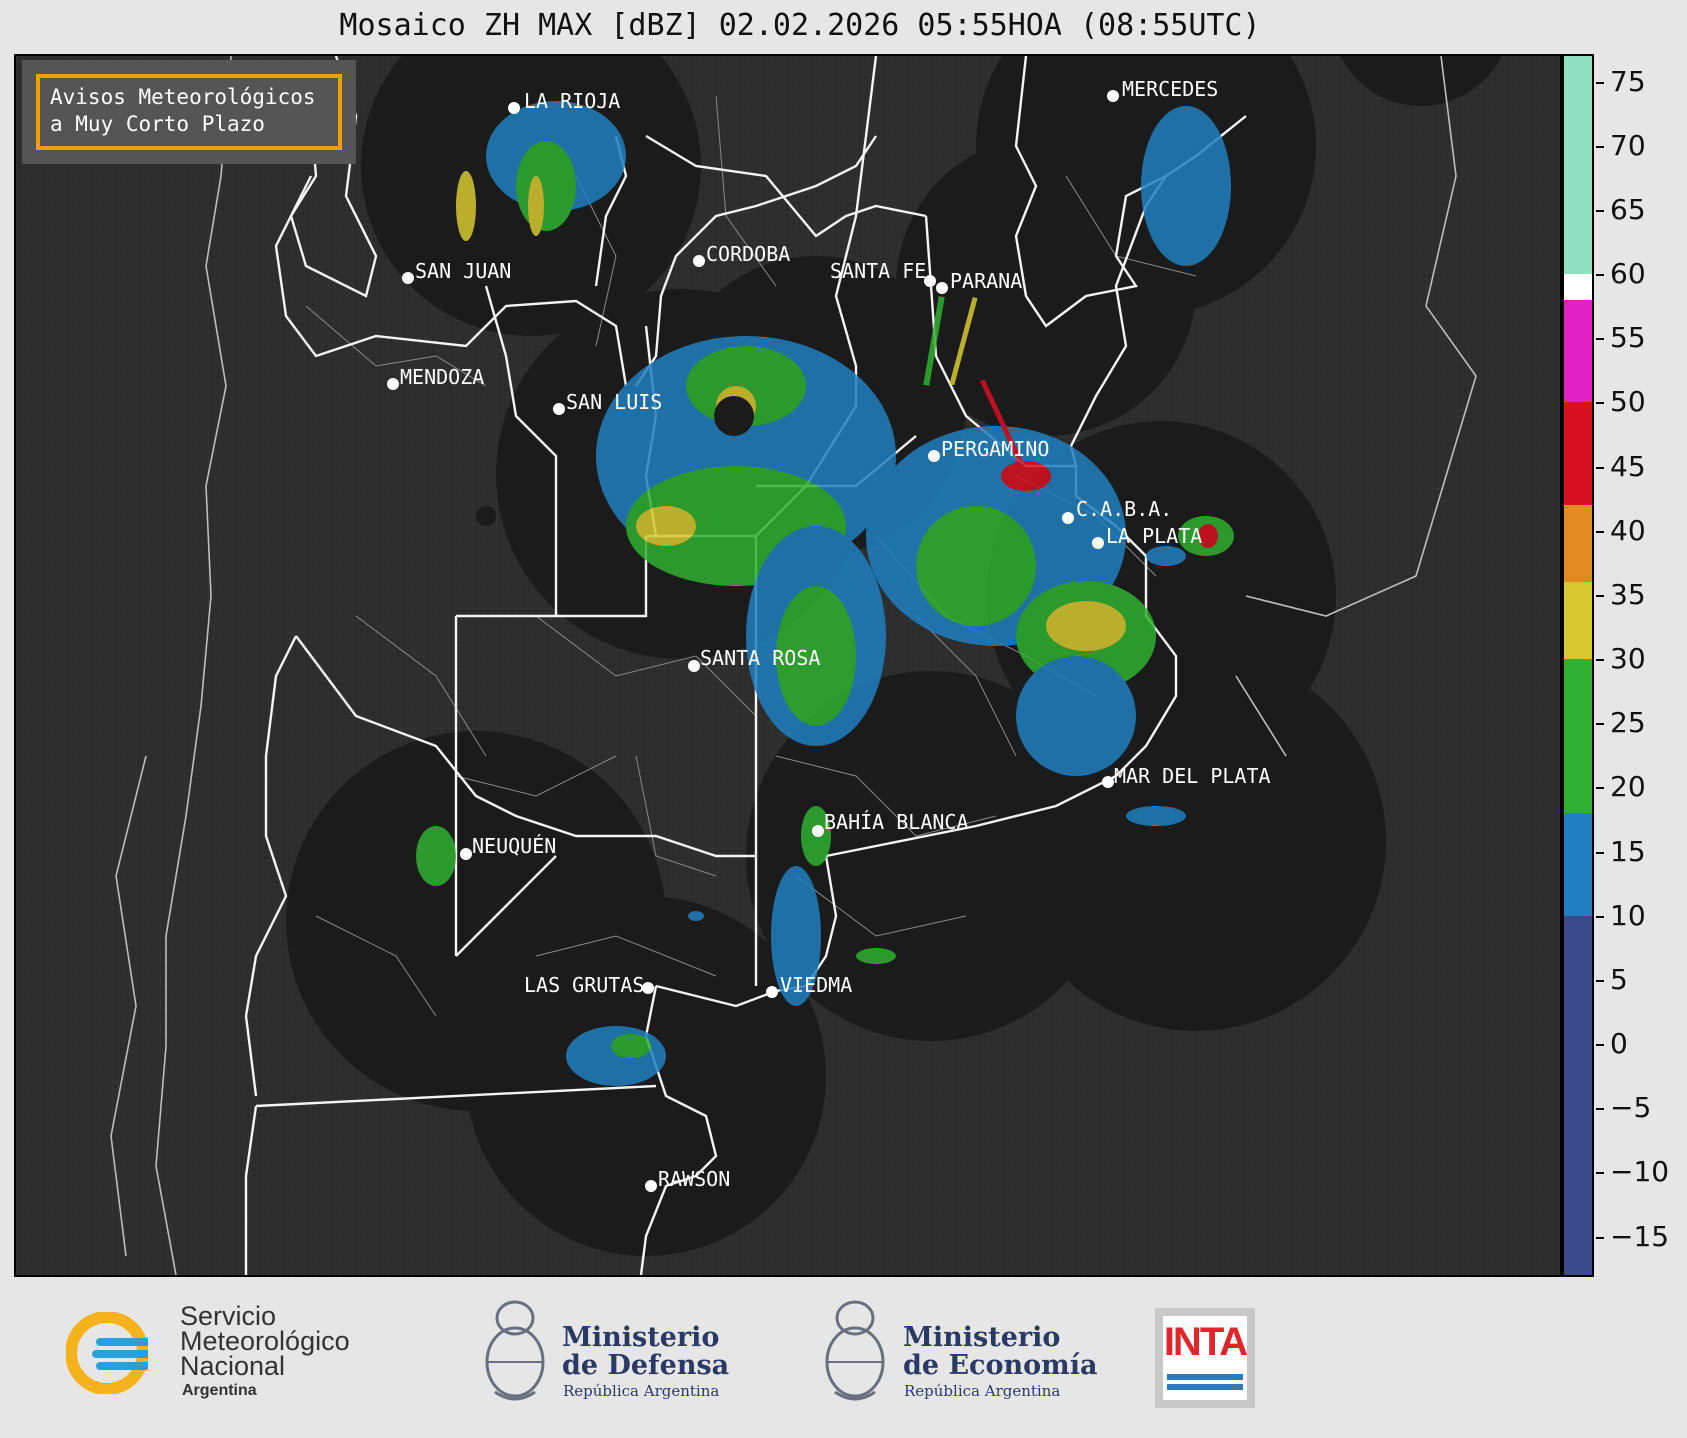  What do you see at coordinates (1640, 1172) in the screenshot?
I see `colorbar-tick-label: −10` at bounding box center [1640, 1172].